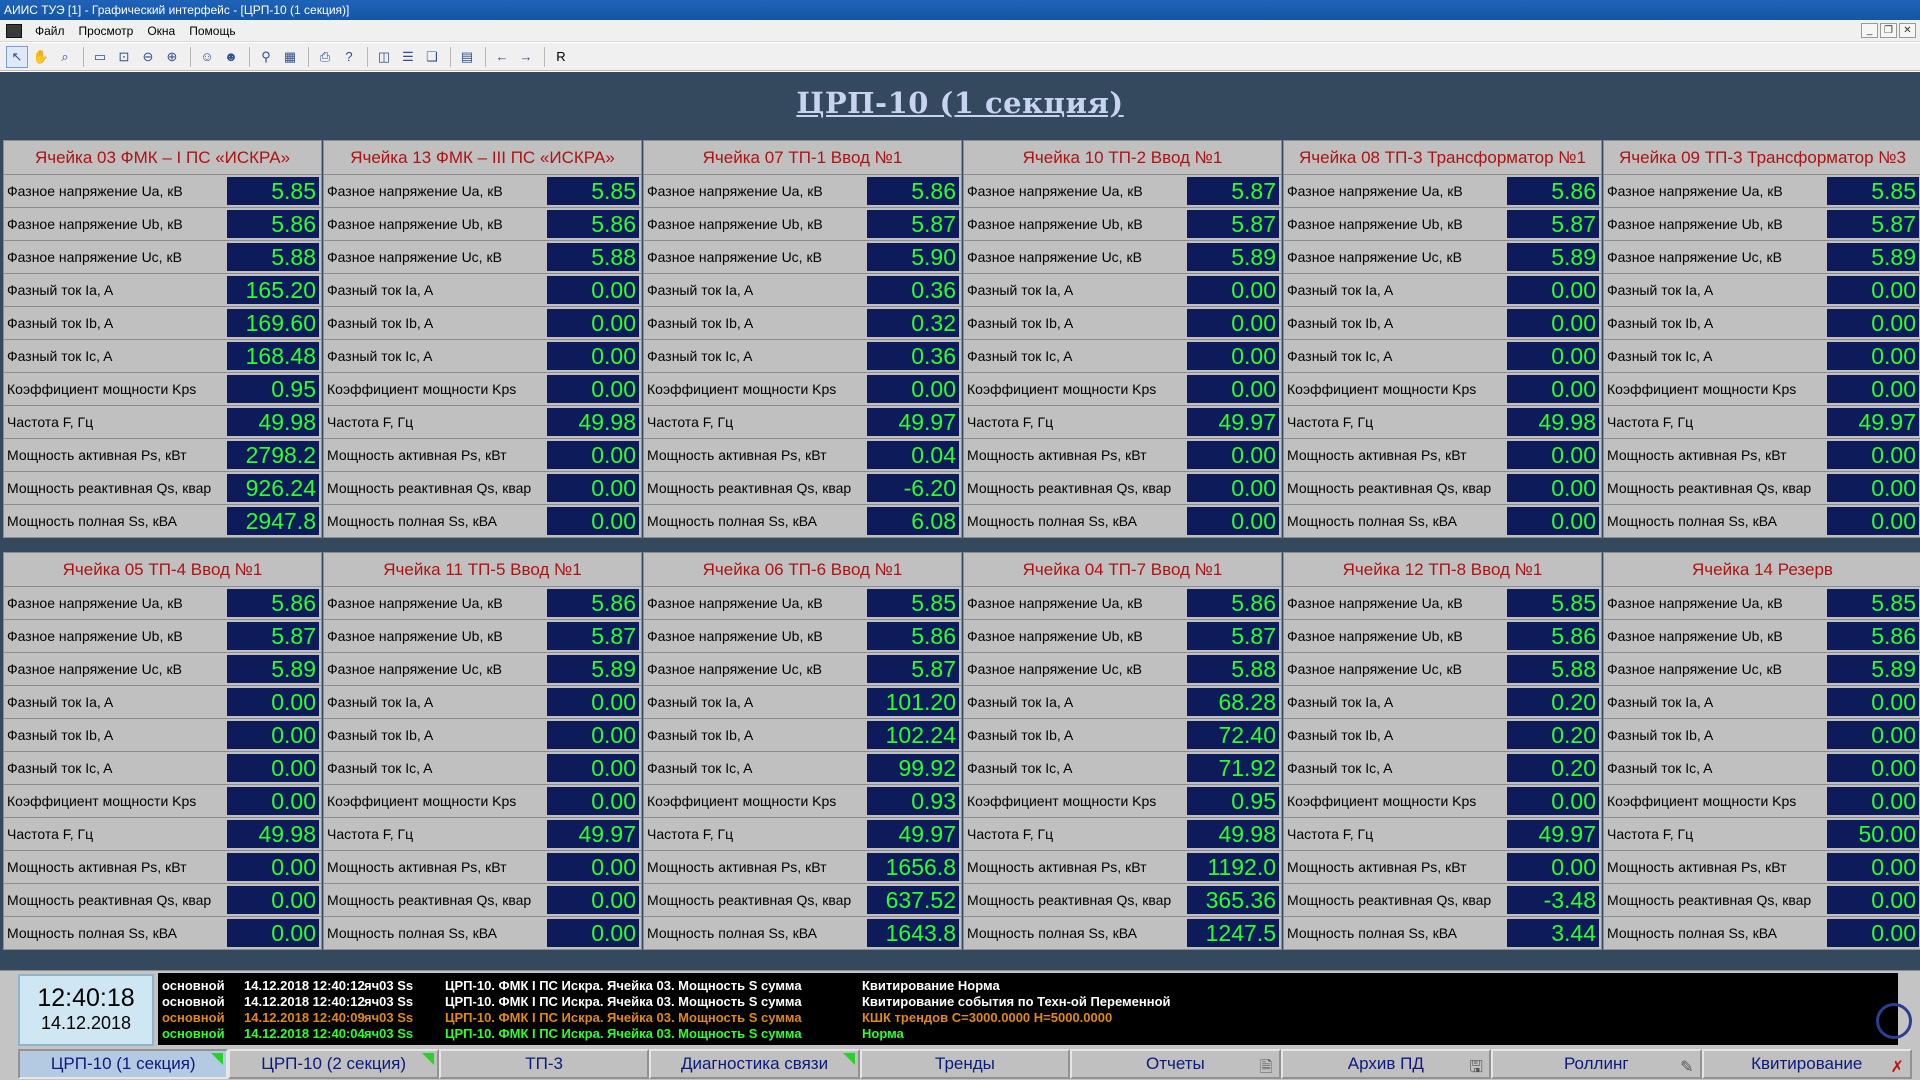  I want to click on app-system-icon, so click(14, 30).